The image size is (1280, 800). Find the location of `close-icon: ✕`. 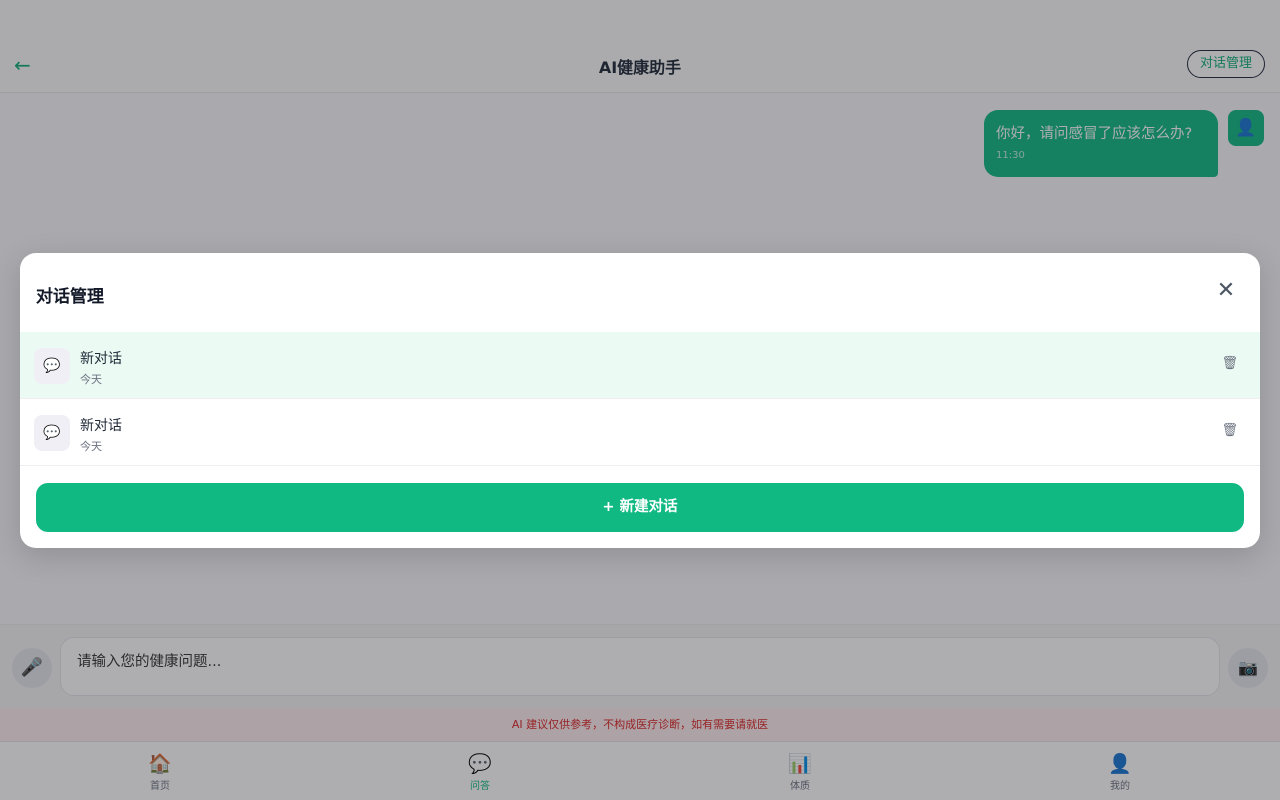

close-icon: ✕ is located at coordinates (1226, 291).